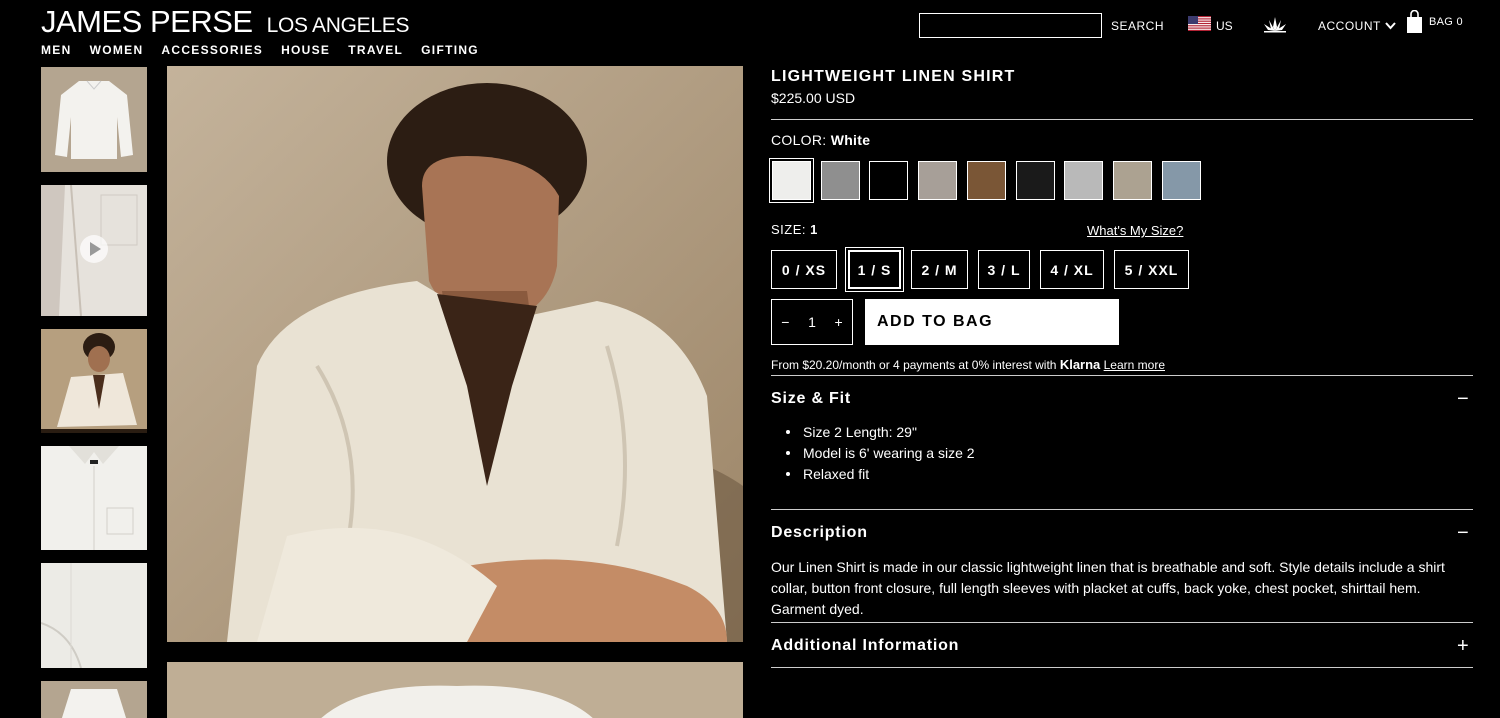  Describe the element at coordinates (799, 140) in the screenshot. I see `color-prefix: COLOR:` at that location.